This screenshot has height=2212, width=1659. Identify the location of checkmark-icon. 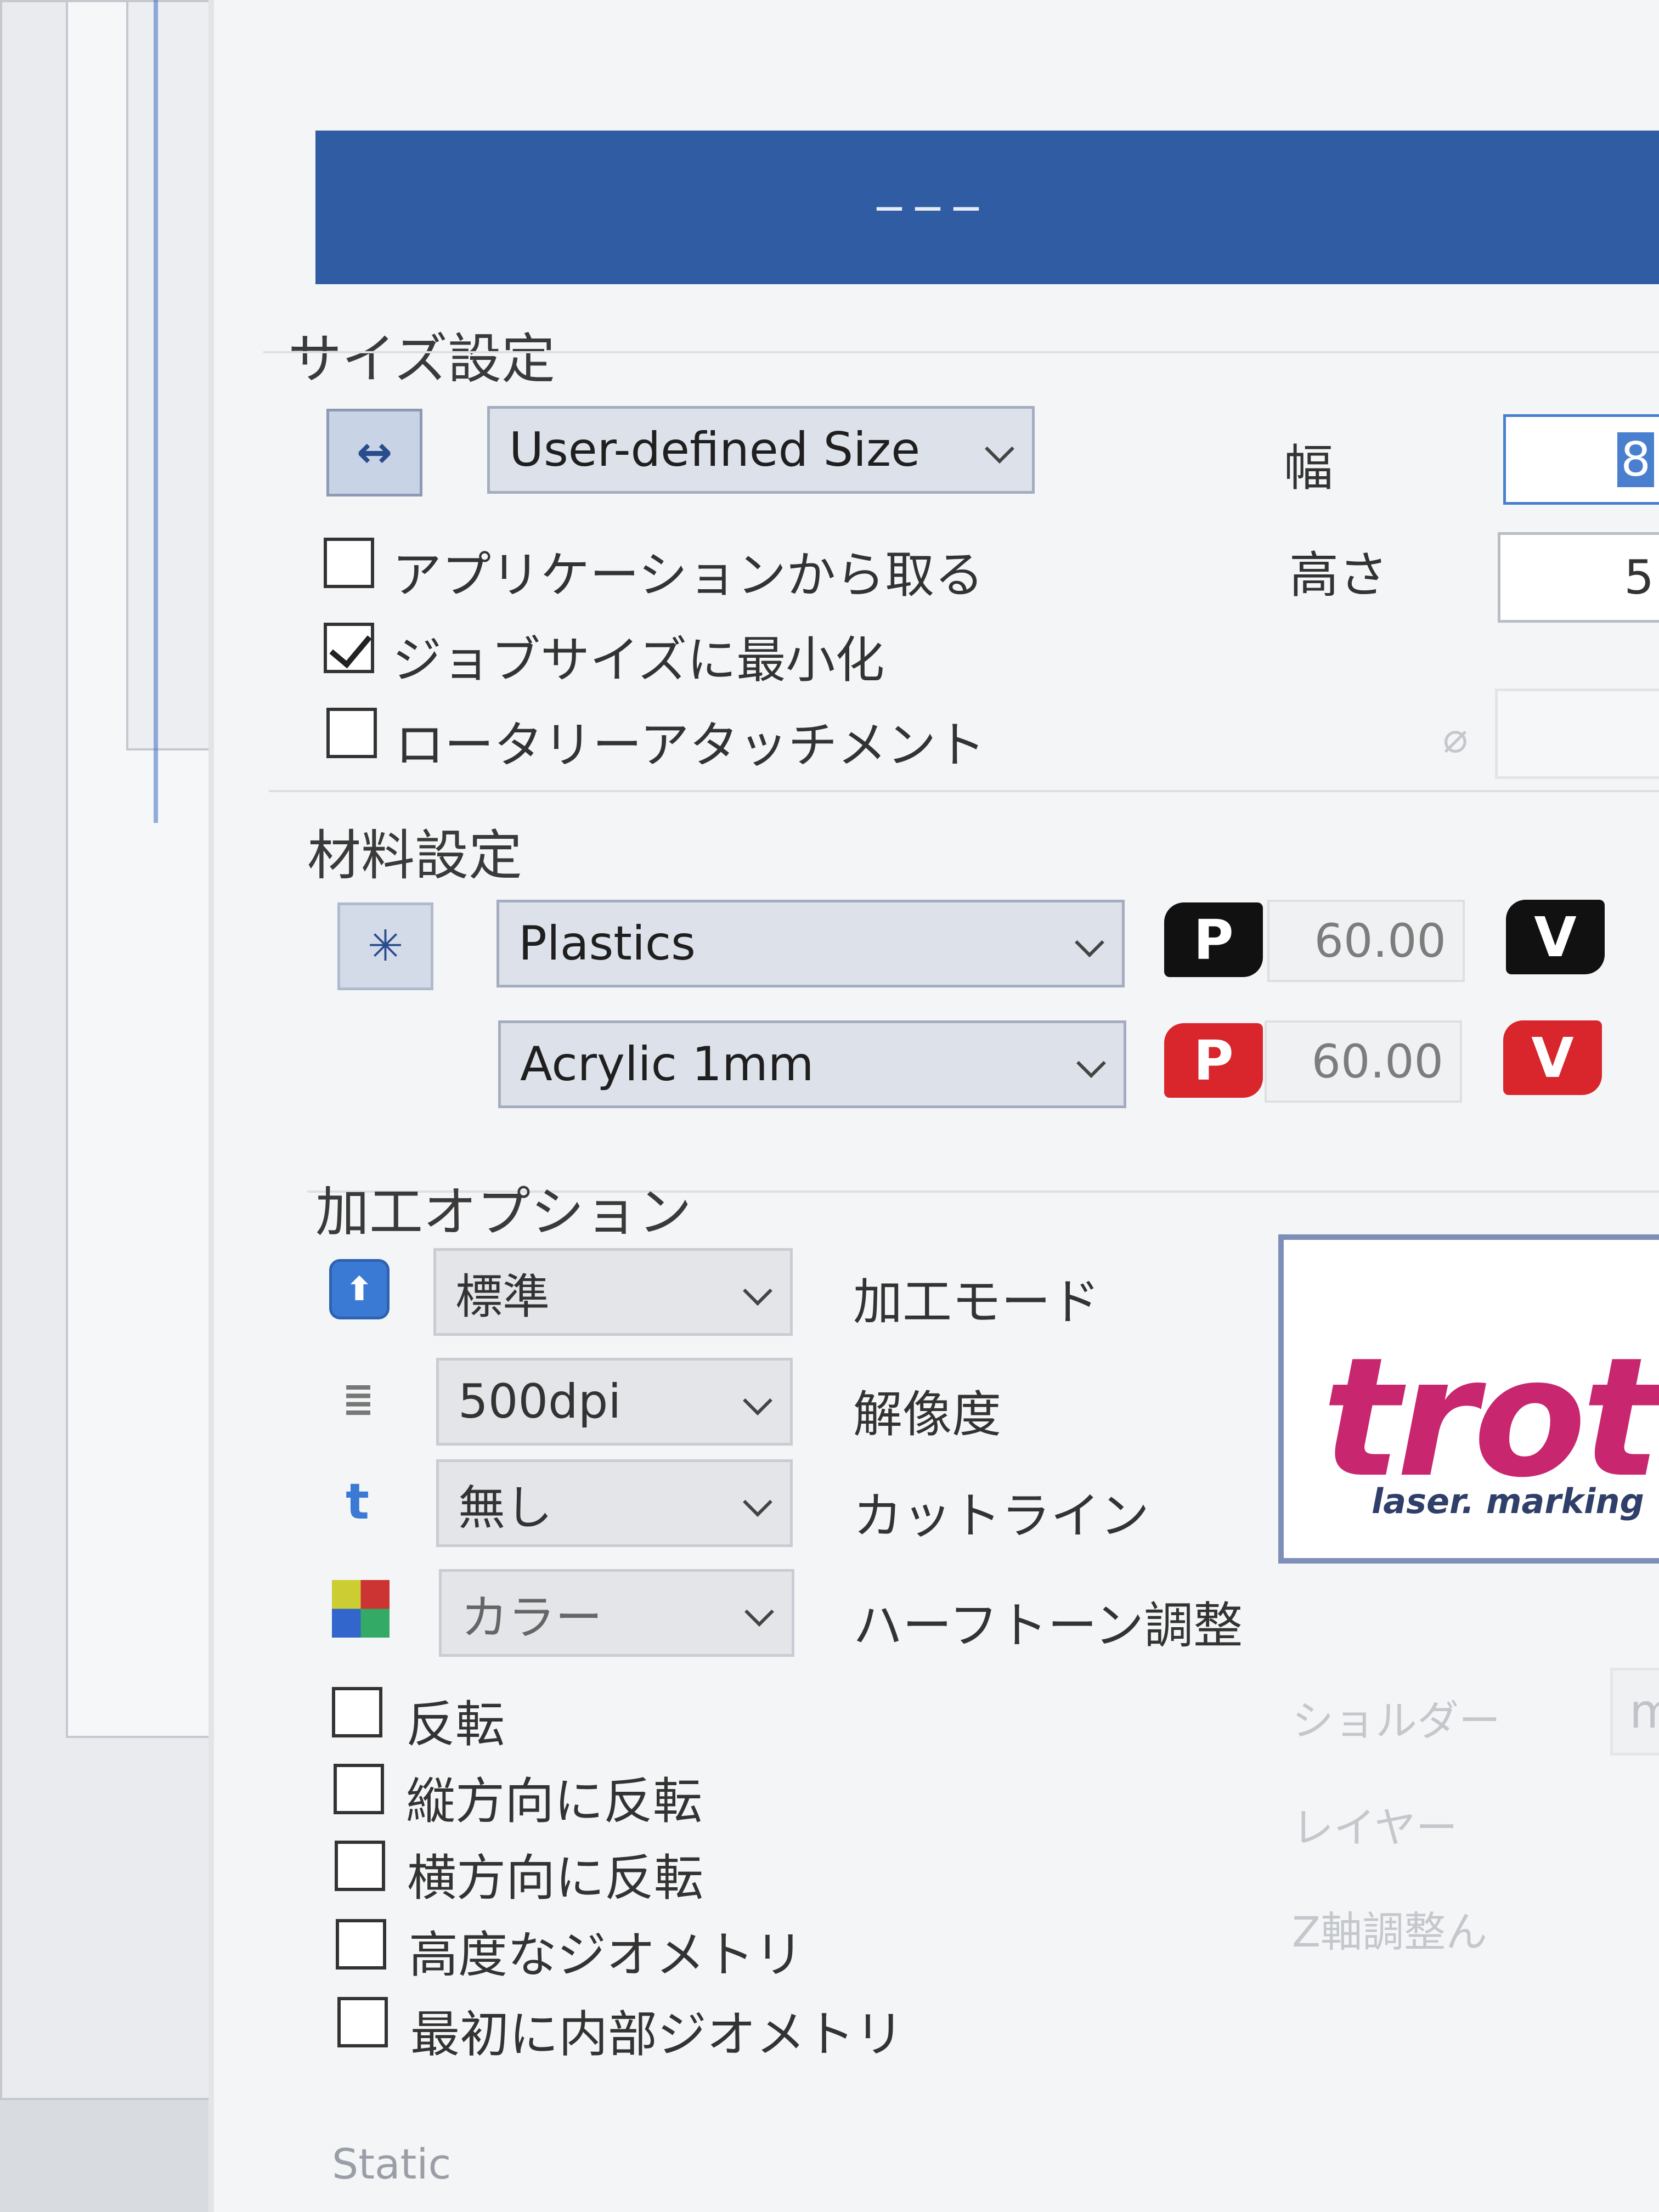
(350, 646).